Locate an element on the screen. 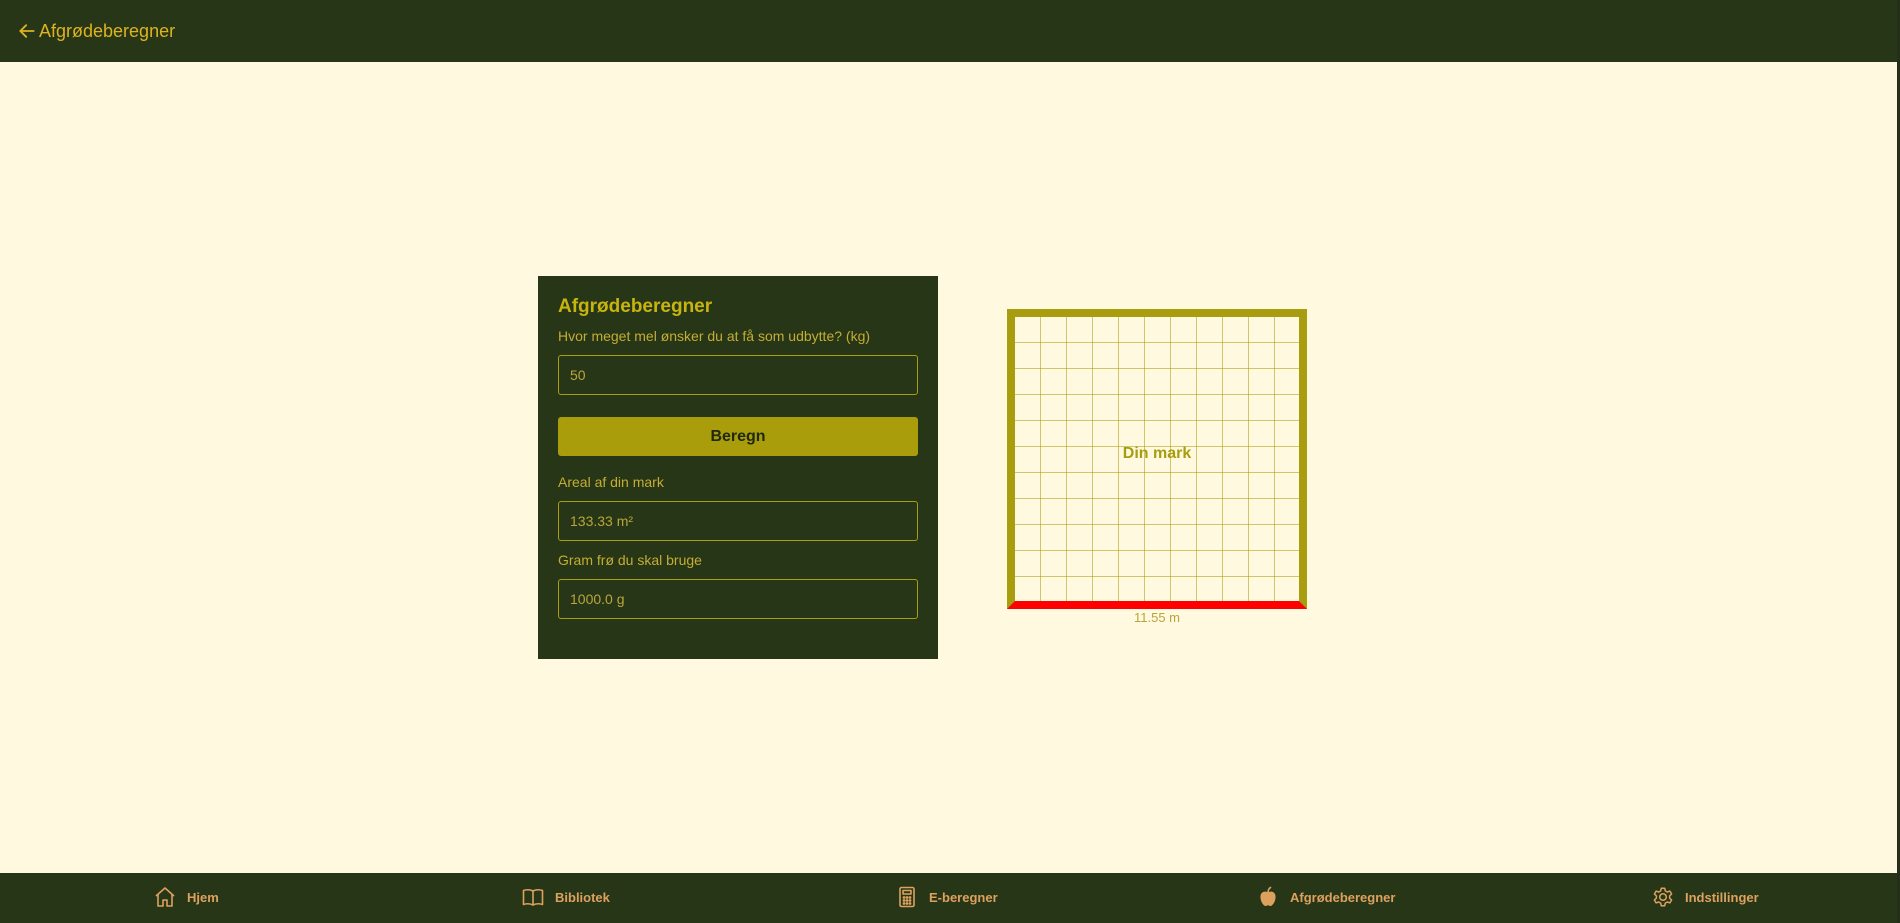 This screenshot has width=1900, height=923. nav-label-e-calculator: E-beregner is located at coordinates (963, 897).